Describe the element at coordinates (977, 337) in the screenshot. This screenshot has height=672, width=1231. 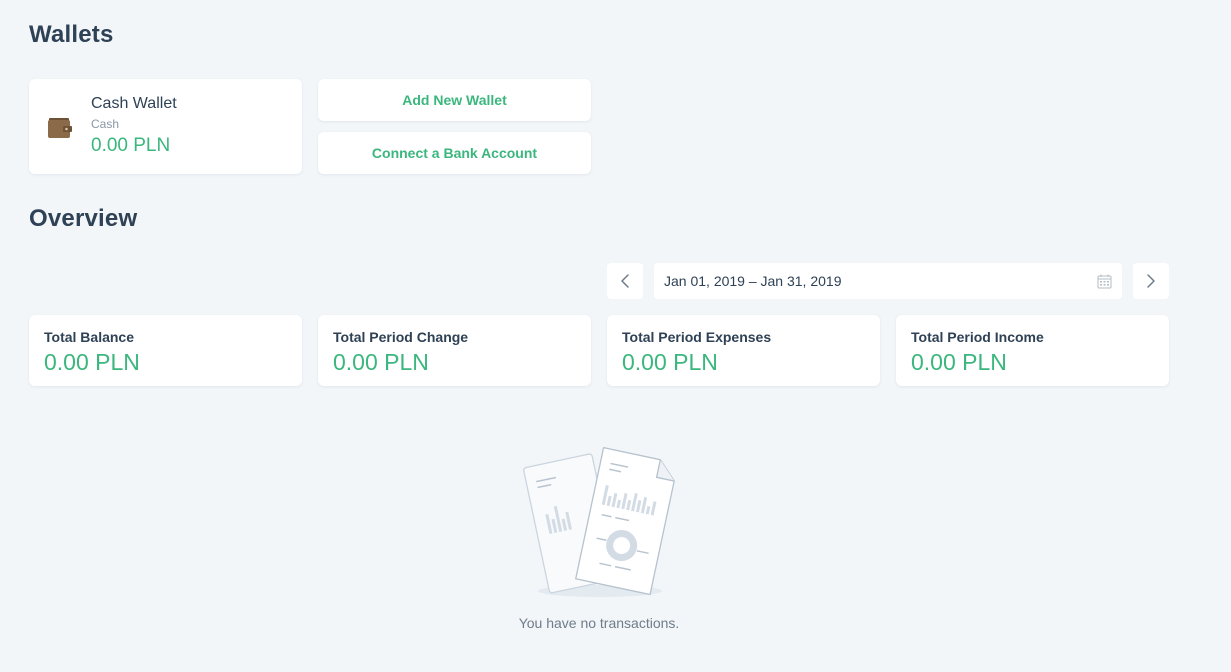
I see `stat-label: Total Period Income` at that location.